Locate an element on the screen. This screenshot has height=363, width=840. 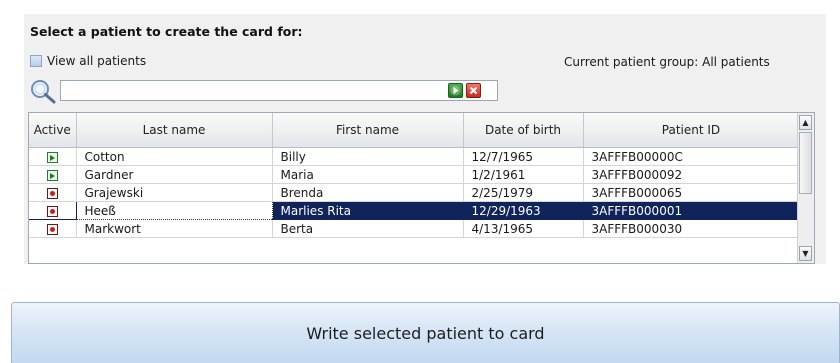
patient-id-cell: 3AFFFB00000C is located at coordinates (691, 156).